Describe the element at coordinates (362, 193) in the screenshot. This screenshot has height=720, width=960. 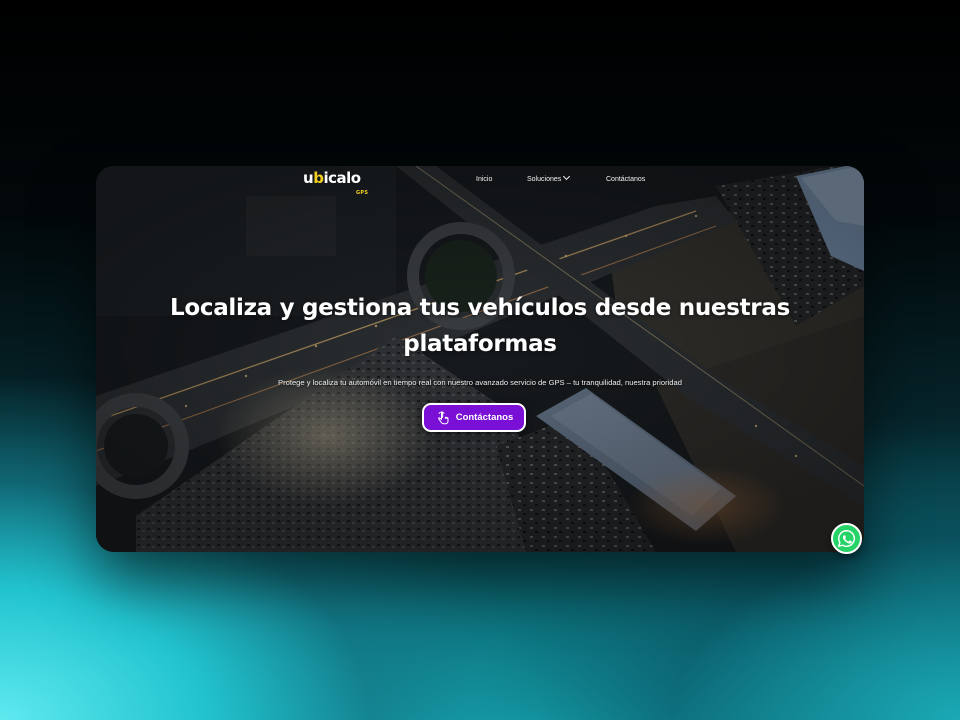
I see `logo-gps-label: GPS` at that location.